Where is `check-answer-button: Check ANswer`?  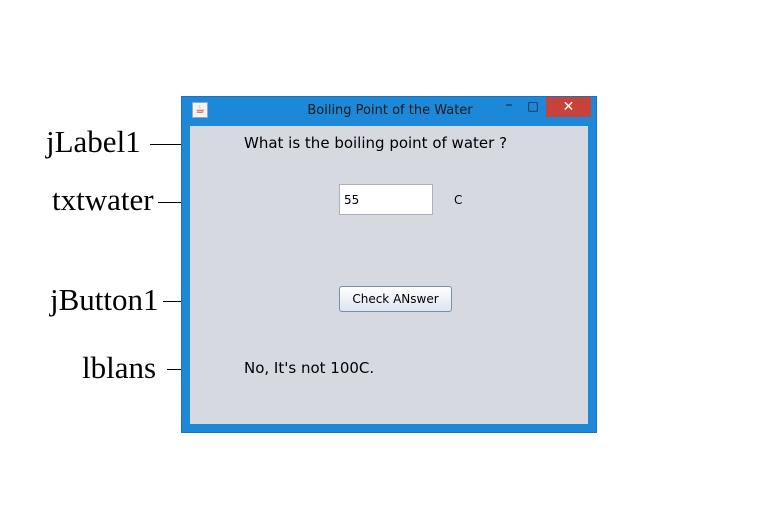
check-answer-button: Check ANswer is located at coordinates (395, 299).